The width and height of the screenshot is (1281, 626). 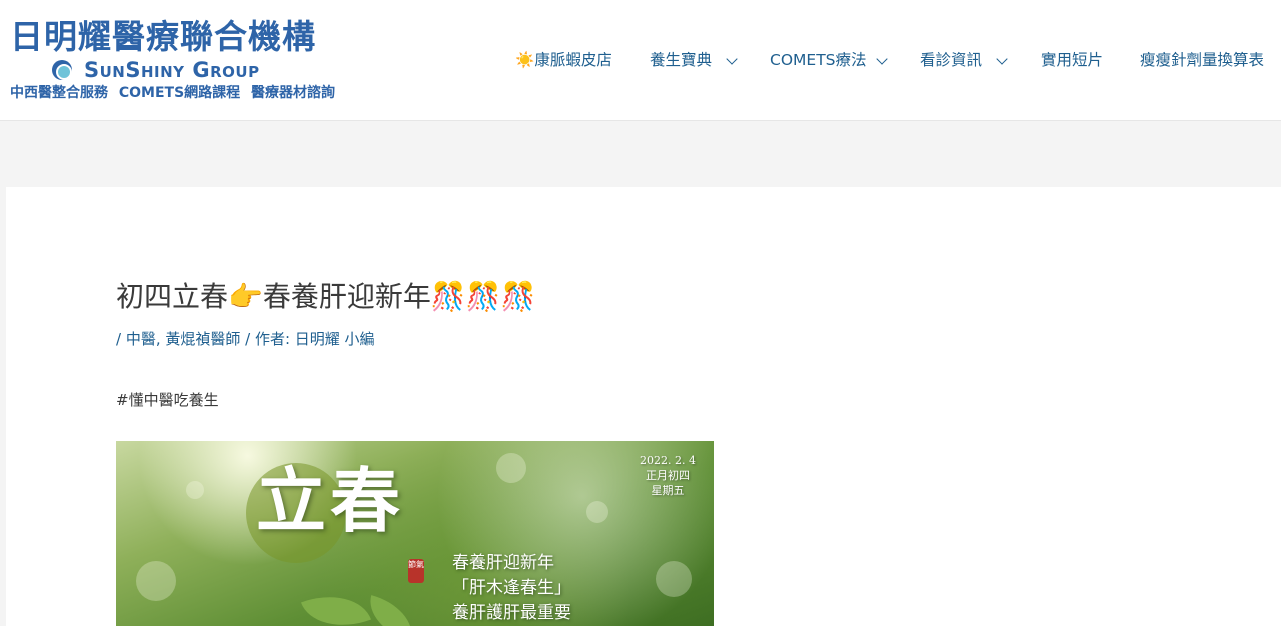 I want to click on logo-mark-icon, so click(x=62, y=70).